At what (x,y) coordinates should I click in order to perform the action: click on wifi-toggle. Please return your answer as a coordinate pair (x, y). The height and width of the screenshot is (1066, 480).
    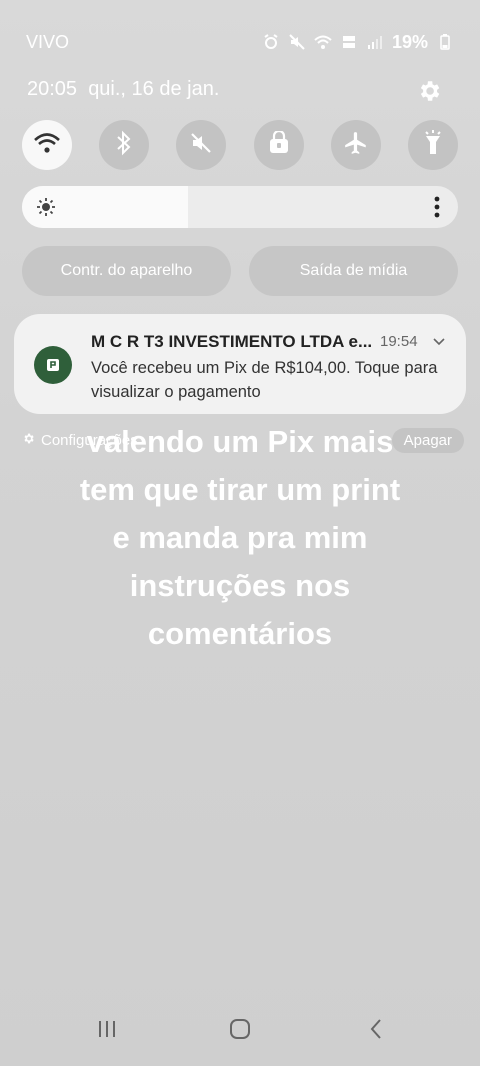
    Looking at the image, I should click on (47, 145).